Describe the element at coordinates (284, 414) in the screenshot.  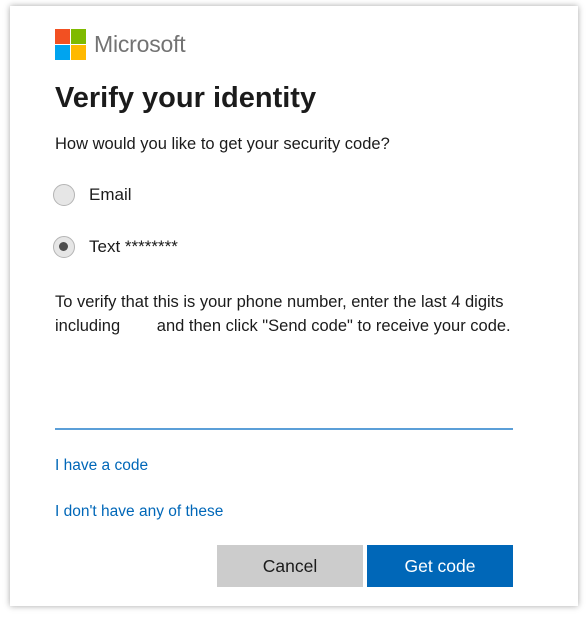
I see `last-four-digits-input` at that location.